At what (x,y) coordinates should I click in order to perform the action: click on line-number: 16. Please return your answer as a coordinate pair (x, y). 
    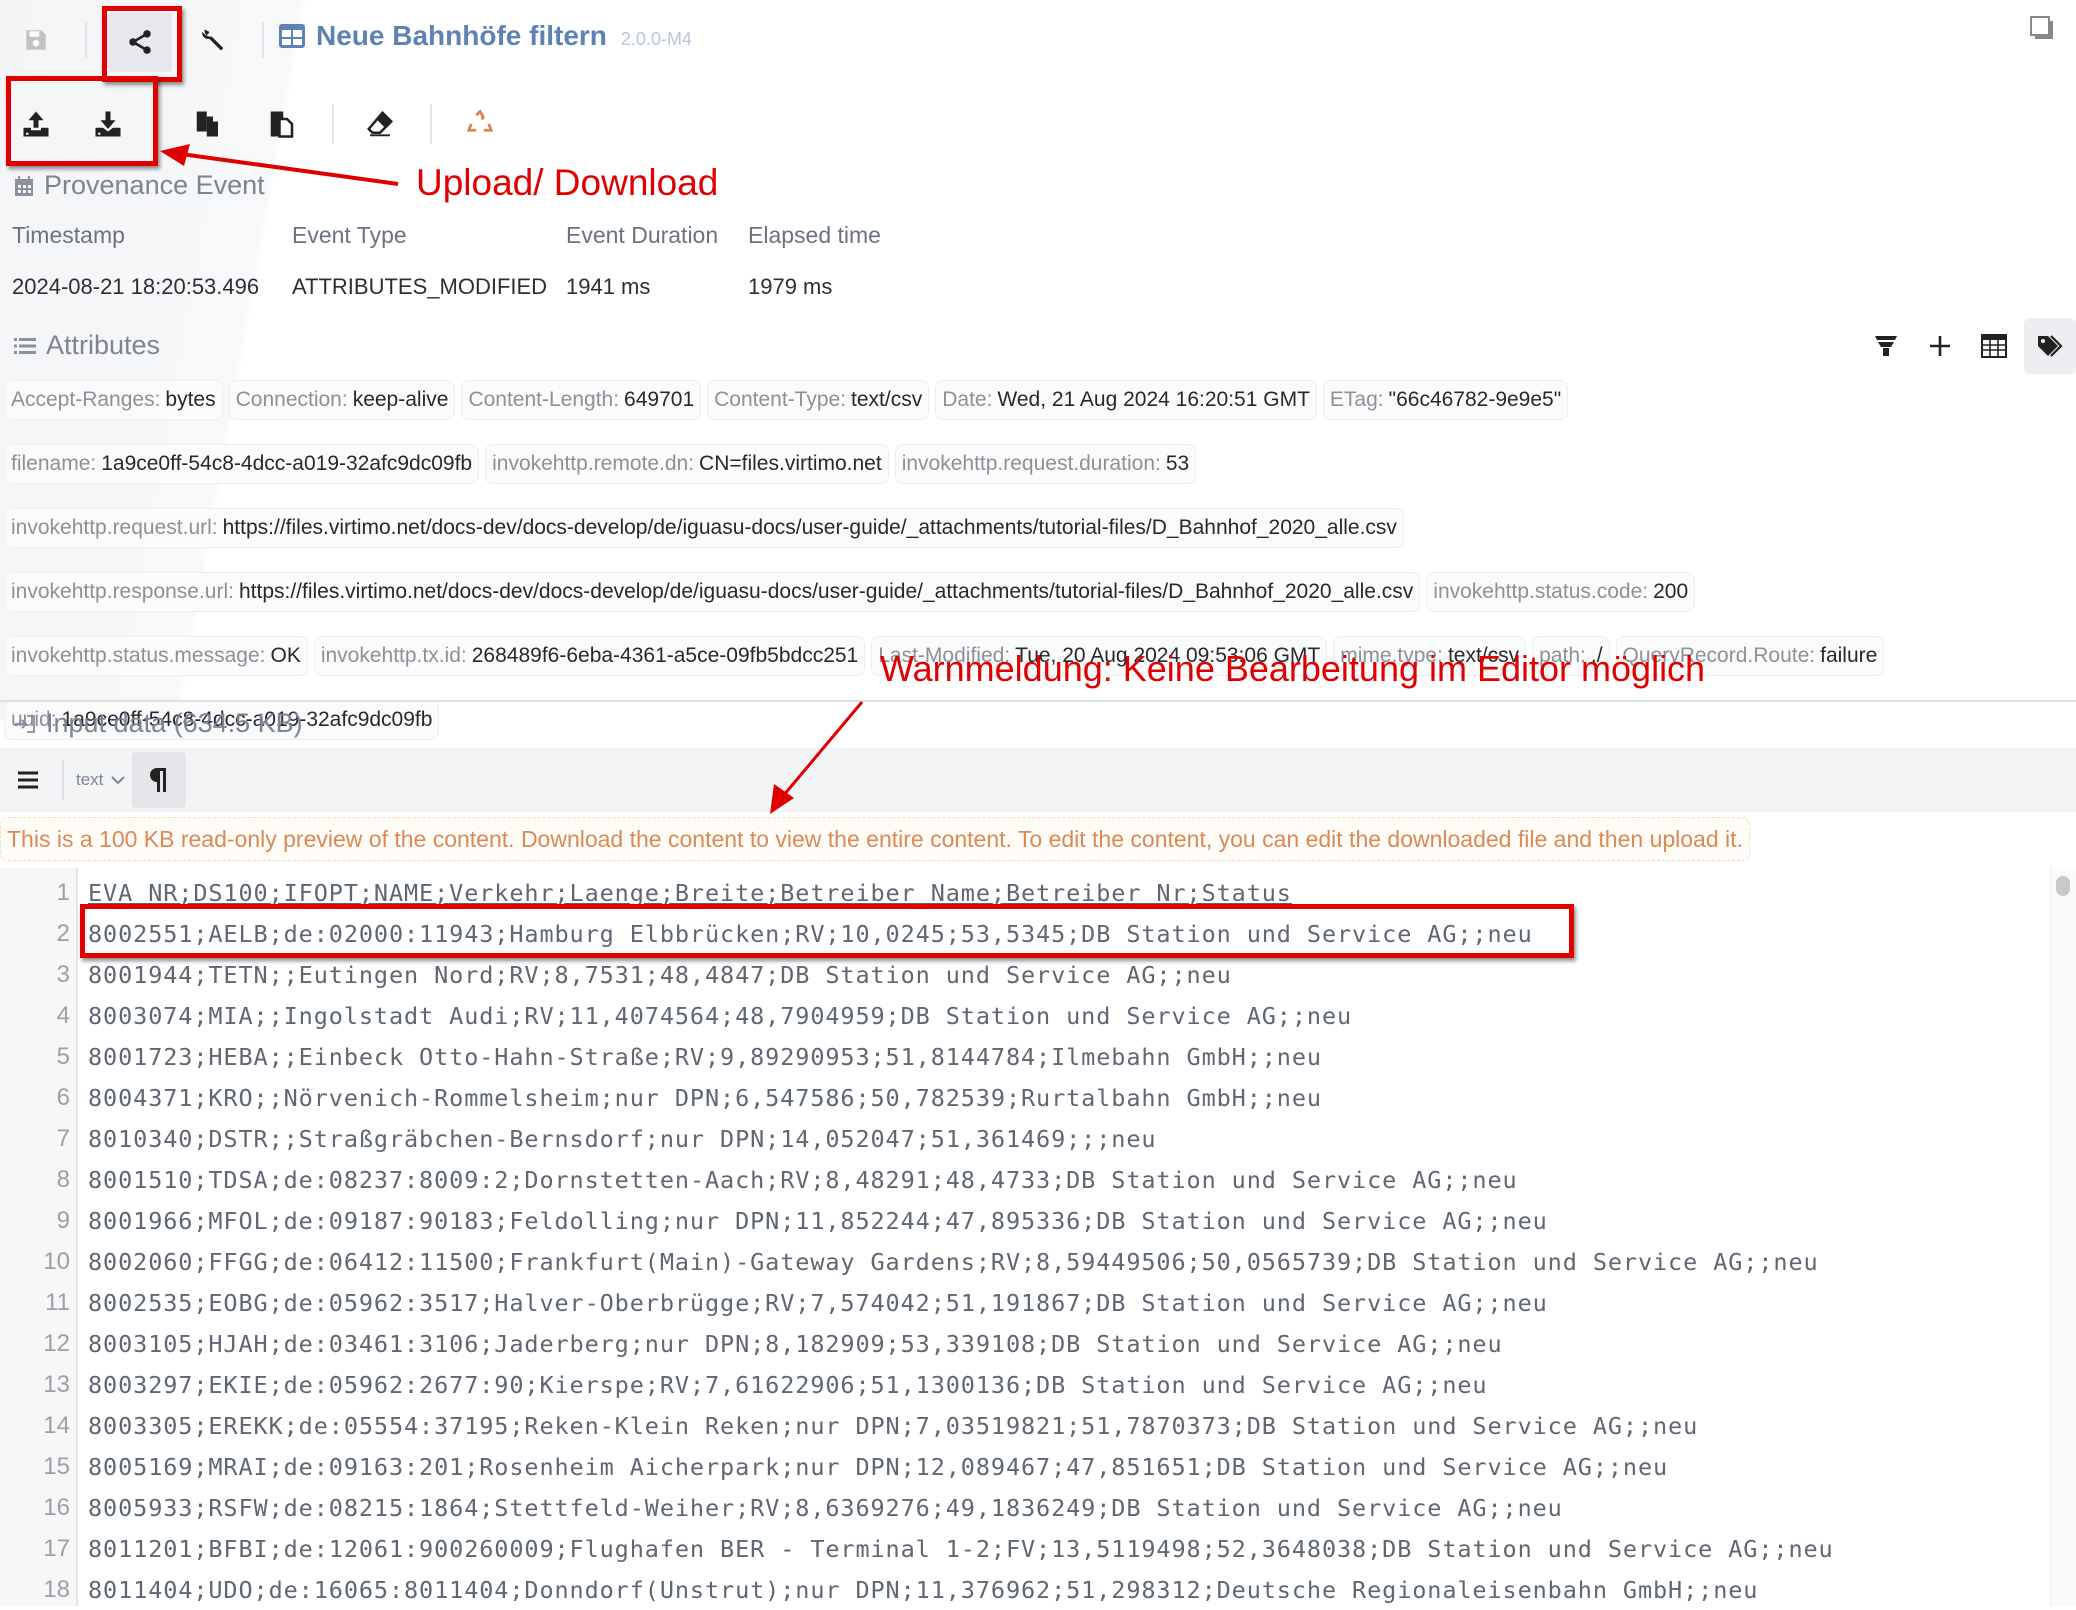
    Looking at the image, I should click on (56, 1507).